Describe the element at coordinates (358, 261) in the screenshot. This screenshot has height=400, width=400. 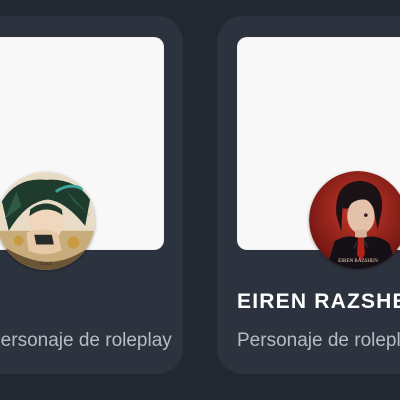
I see `avatar-caption: EIREN RAZSHEN` at that location.